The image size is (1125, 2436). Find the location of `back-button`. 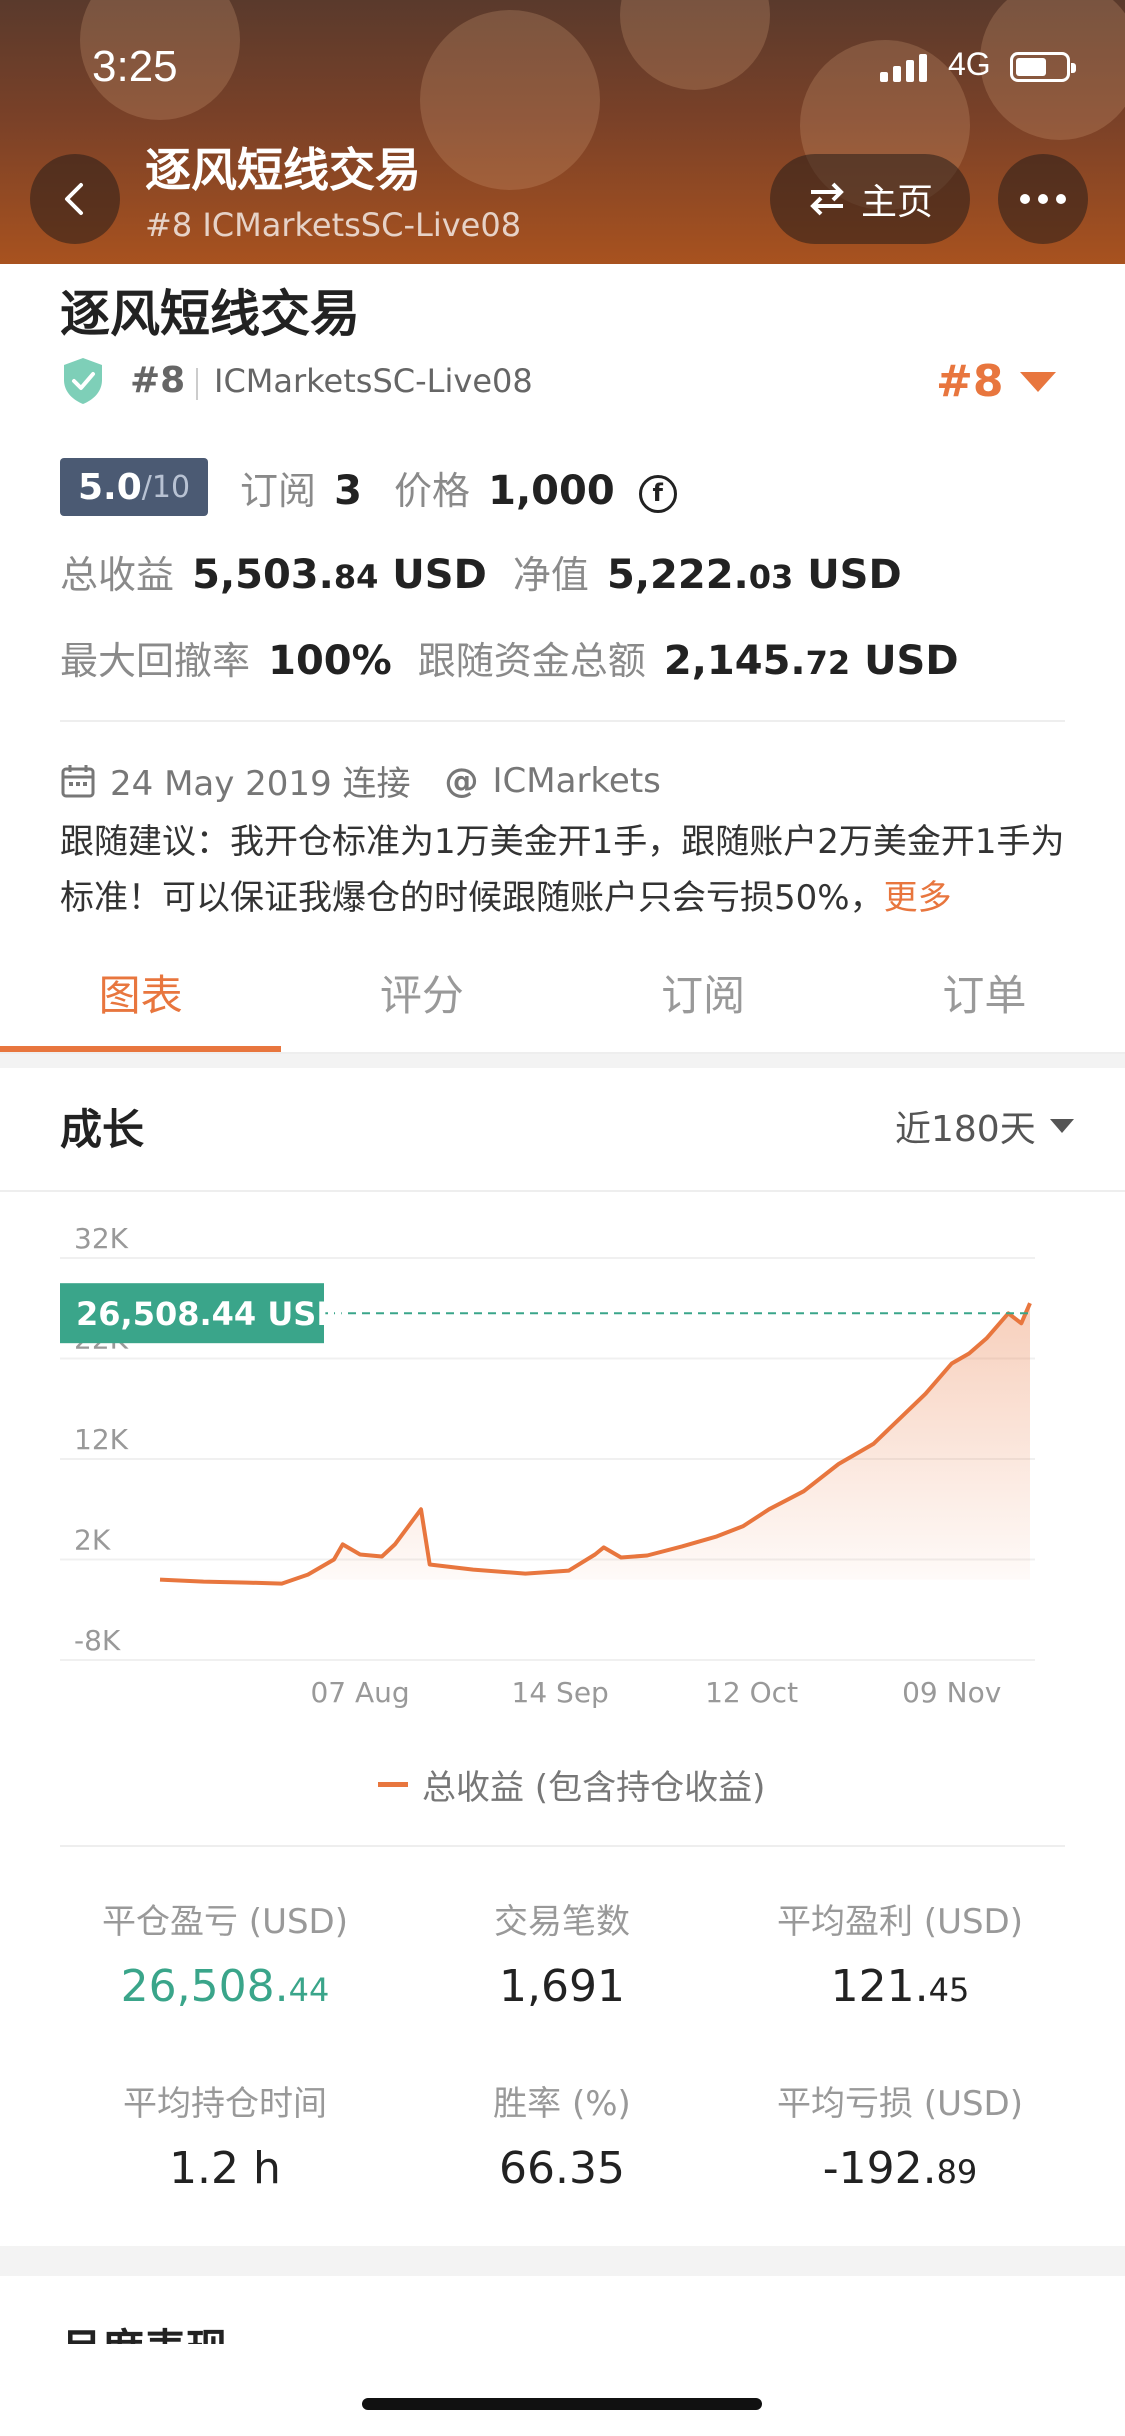

back-button is located at coordinates (75, 199).